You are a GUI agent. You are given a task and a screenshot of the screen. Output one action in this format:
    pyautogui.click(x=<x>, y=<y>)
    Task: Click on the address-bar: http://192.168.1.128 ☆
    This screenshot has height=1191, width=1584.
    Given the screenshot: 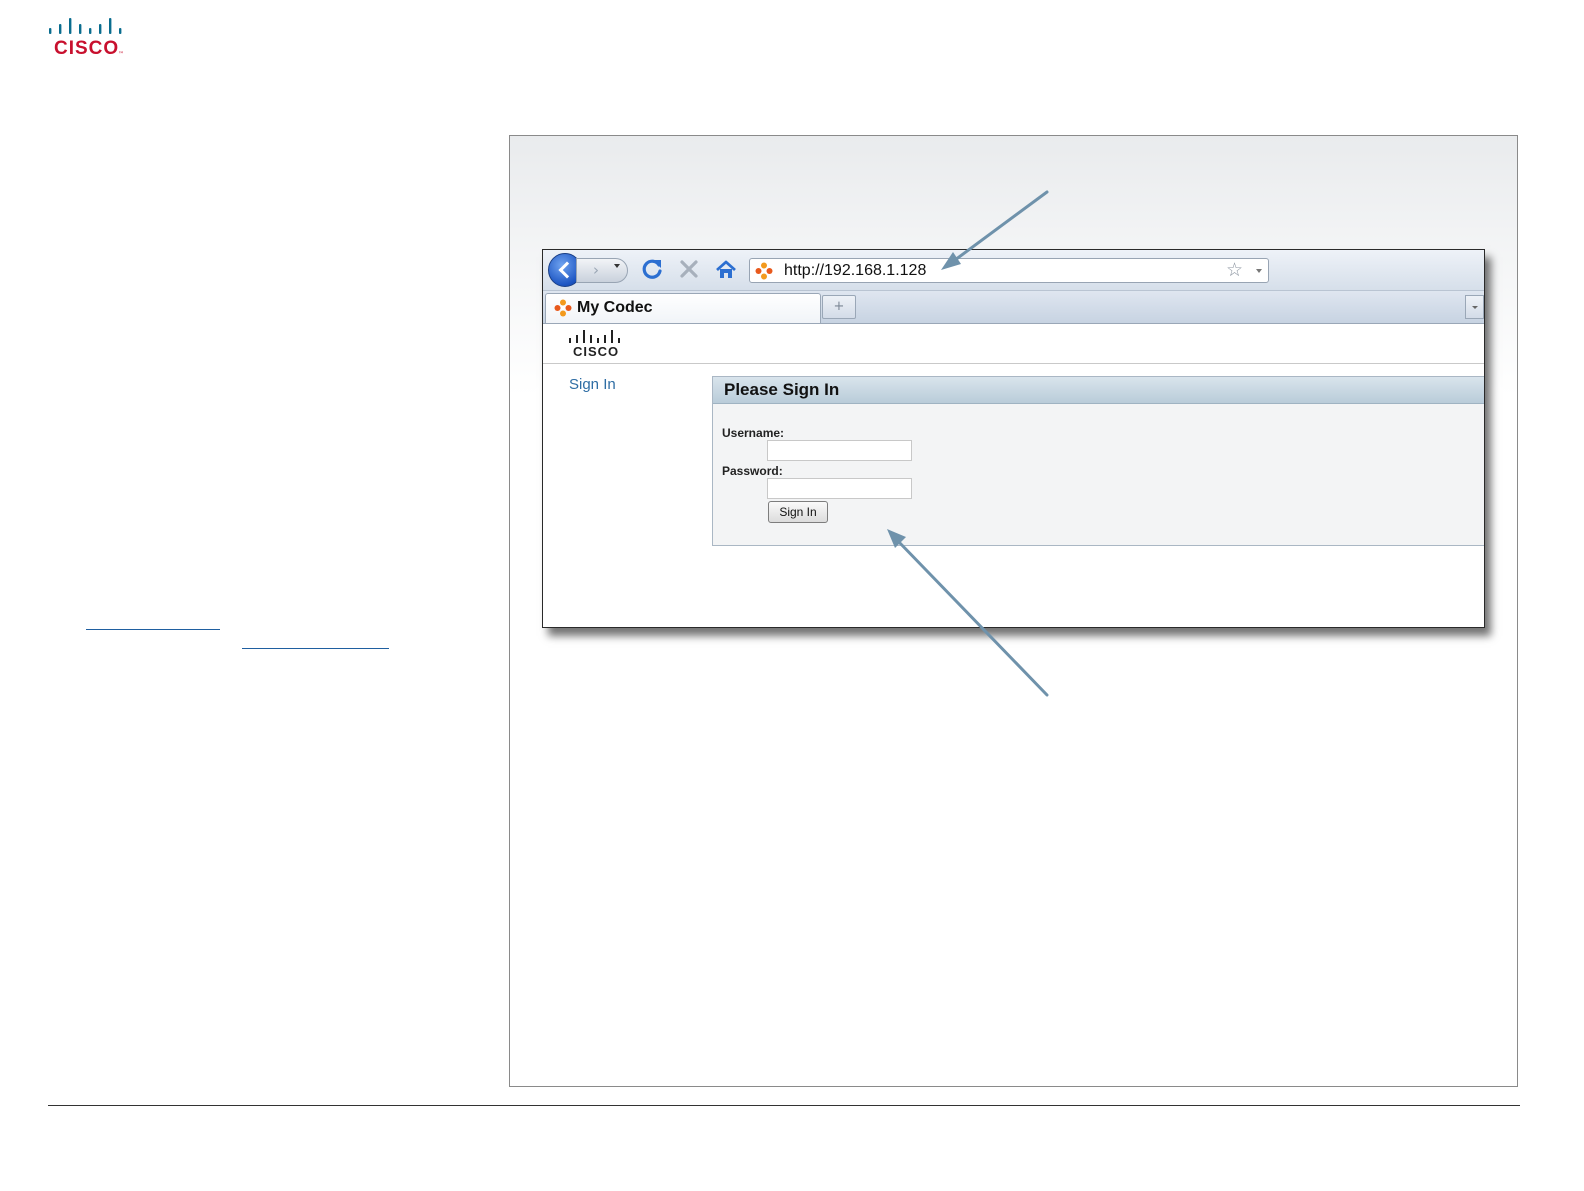 What is the action you would take?
    pyautogui.click(x=1009, y=270)
    